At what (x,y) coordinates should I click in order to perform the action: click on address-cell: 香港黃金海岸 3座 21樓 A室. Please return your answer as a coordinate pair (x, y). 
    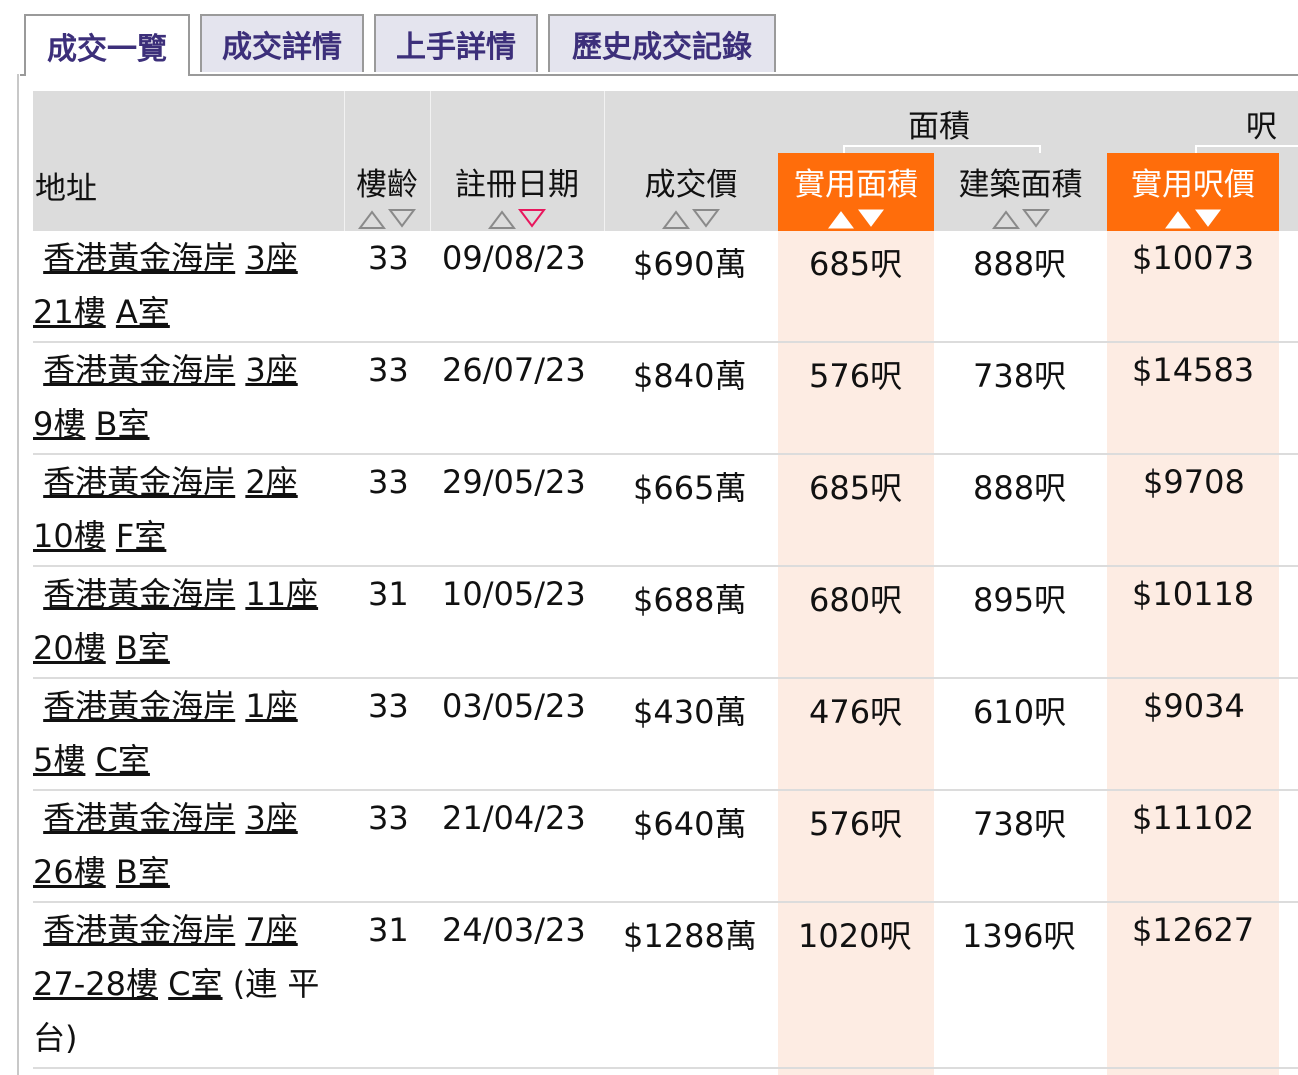
    Looking at the image, I should click on (183, 285).